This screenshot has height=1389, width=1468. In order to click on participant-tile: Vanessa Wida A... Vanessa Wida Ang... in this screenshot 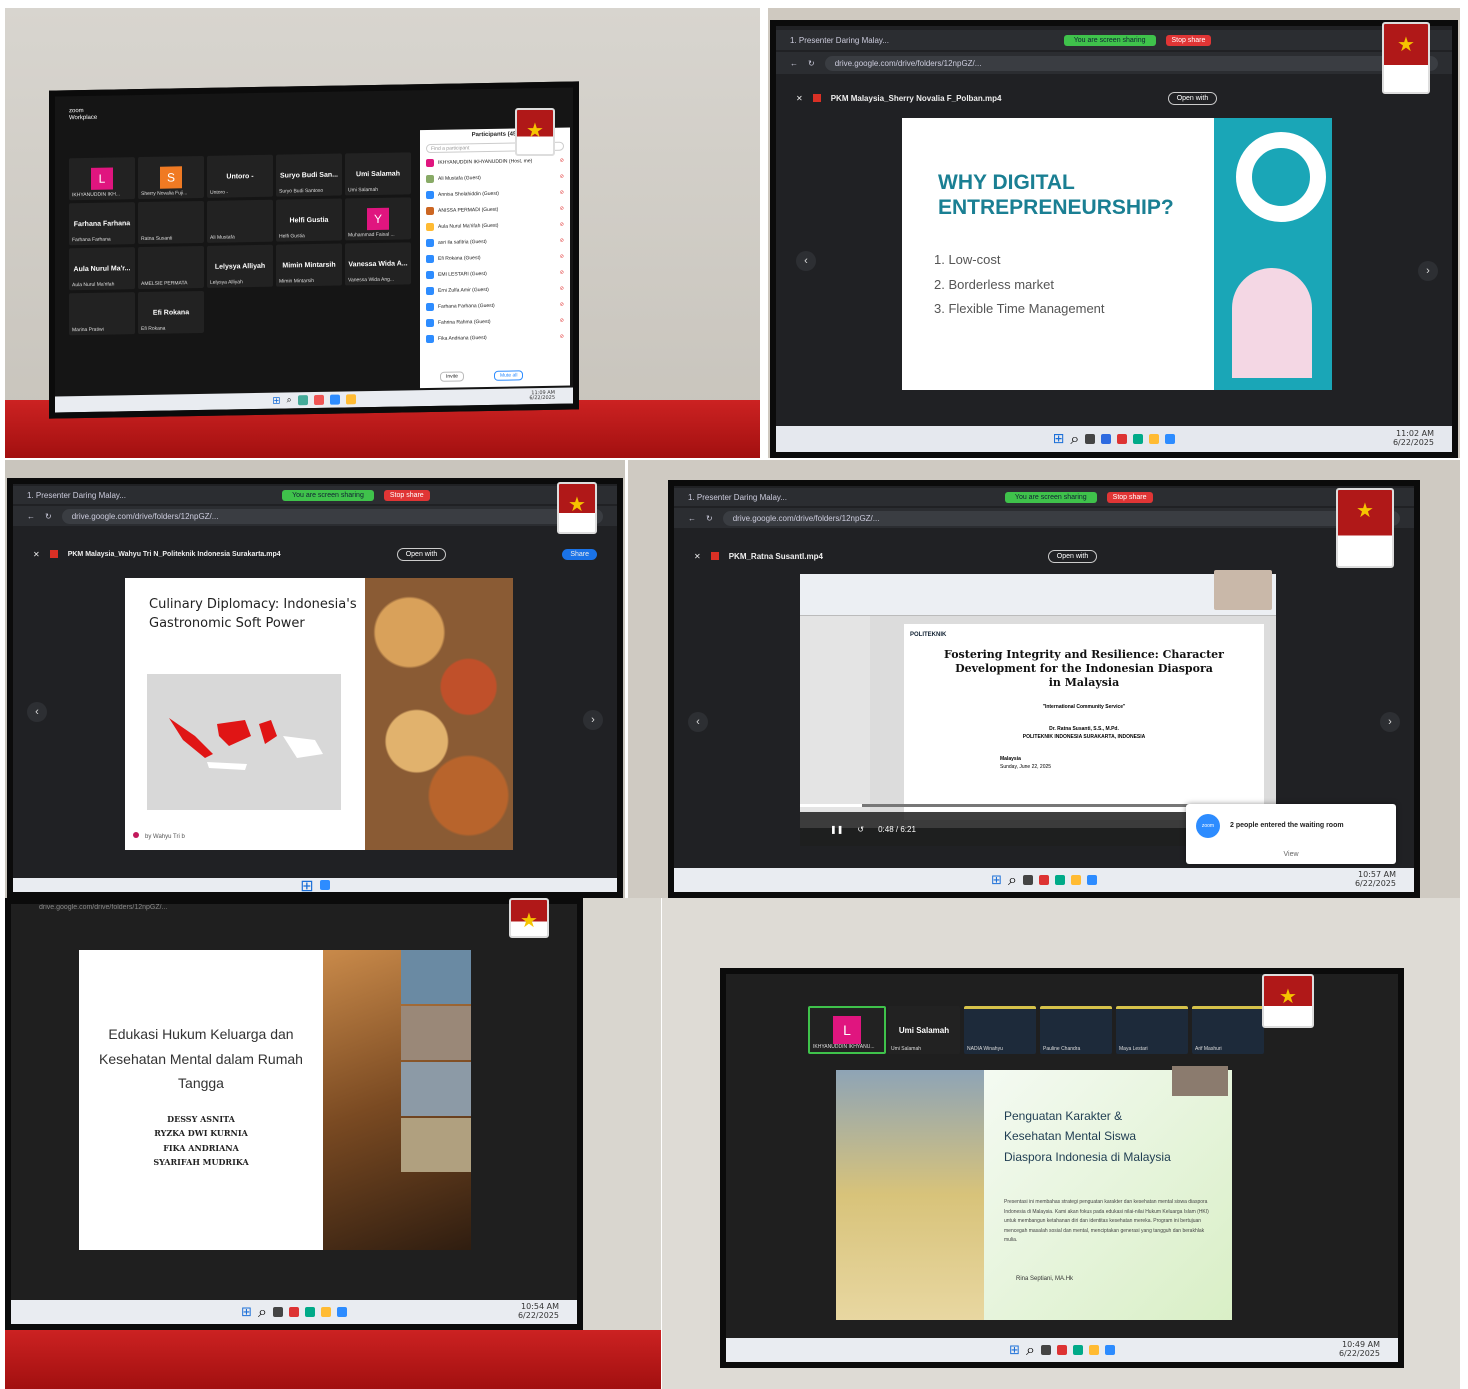, I will do `click(378, 264)`.